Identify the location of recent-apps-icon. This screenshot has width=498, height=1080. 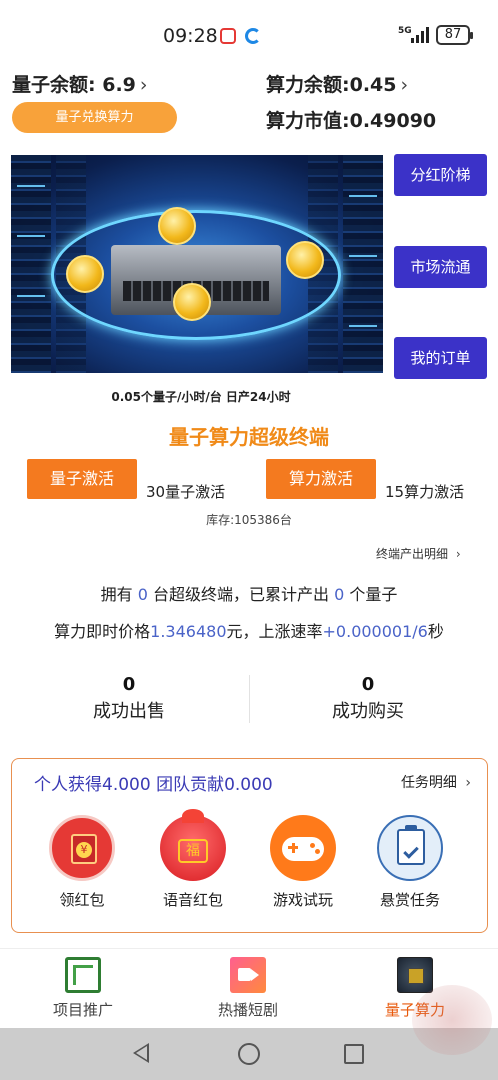
(354, 1054).